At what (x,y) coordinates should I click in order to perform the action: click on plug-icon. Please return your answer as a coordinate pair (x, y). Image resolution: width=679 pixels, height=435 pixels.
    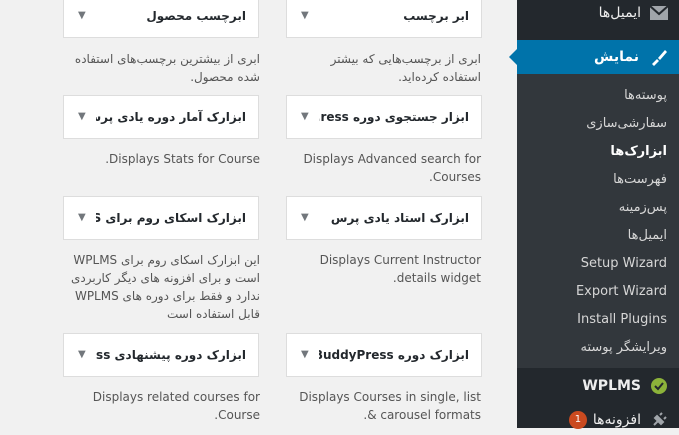
    Looking at the image, I should click on (659, 420).